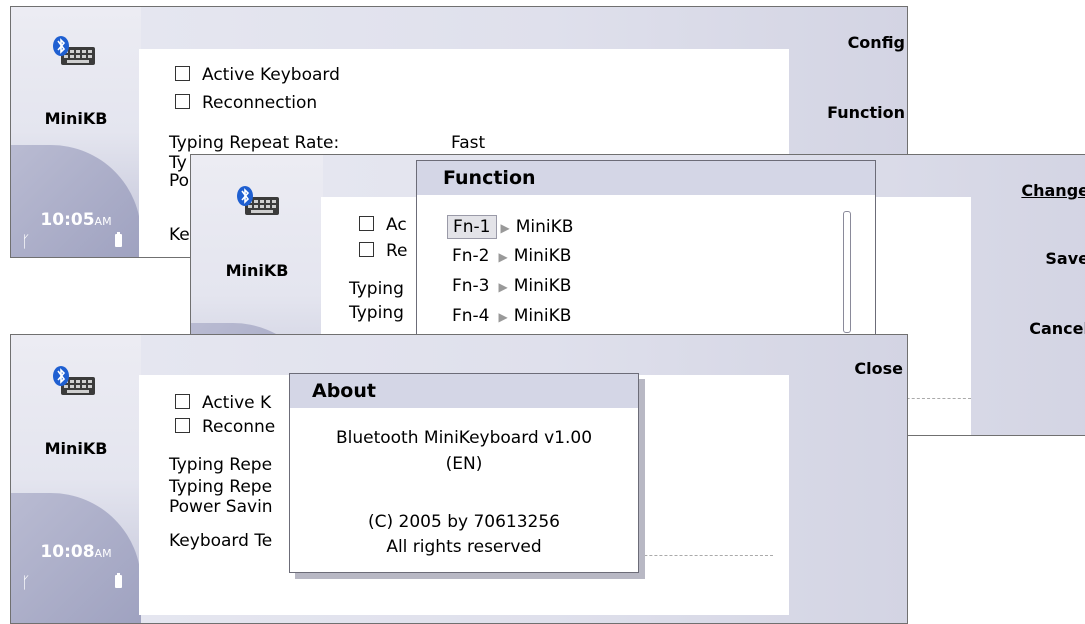 Image resolution: width=1085 pixels, height=624 pixels. I want to click on menu-function: Function, so click(866, 112).